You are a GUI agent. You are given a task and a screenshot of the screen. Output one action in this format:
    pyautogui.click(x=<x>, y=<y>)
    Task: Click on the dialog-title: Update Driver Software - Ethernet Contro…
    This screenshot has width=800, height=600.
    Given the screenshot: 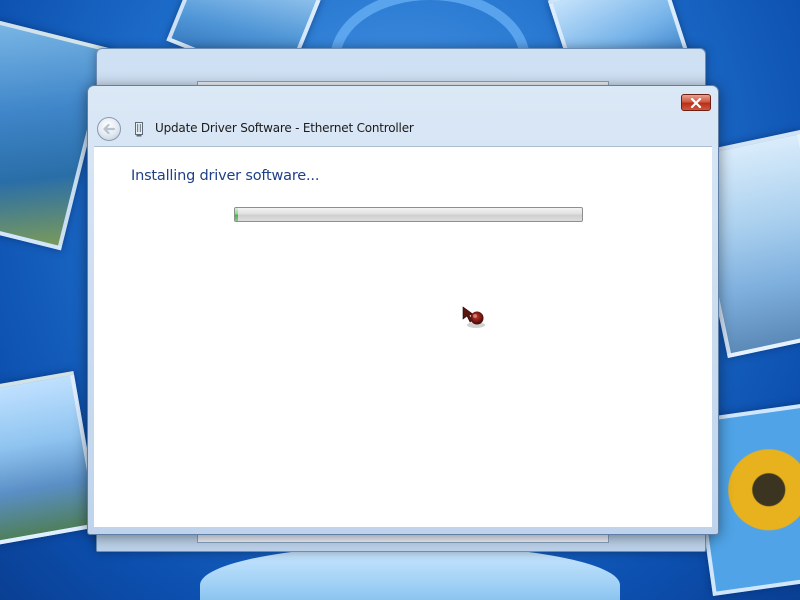 What is the action you would take?
    pyautogui.click(x=284, y=128)
    